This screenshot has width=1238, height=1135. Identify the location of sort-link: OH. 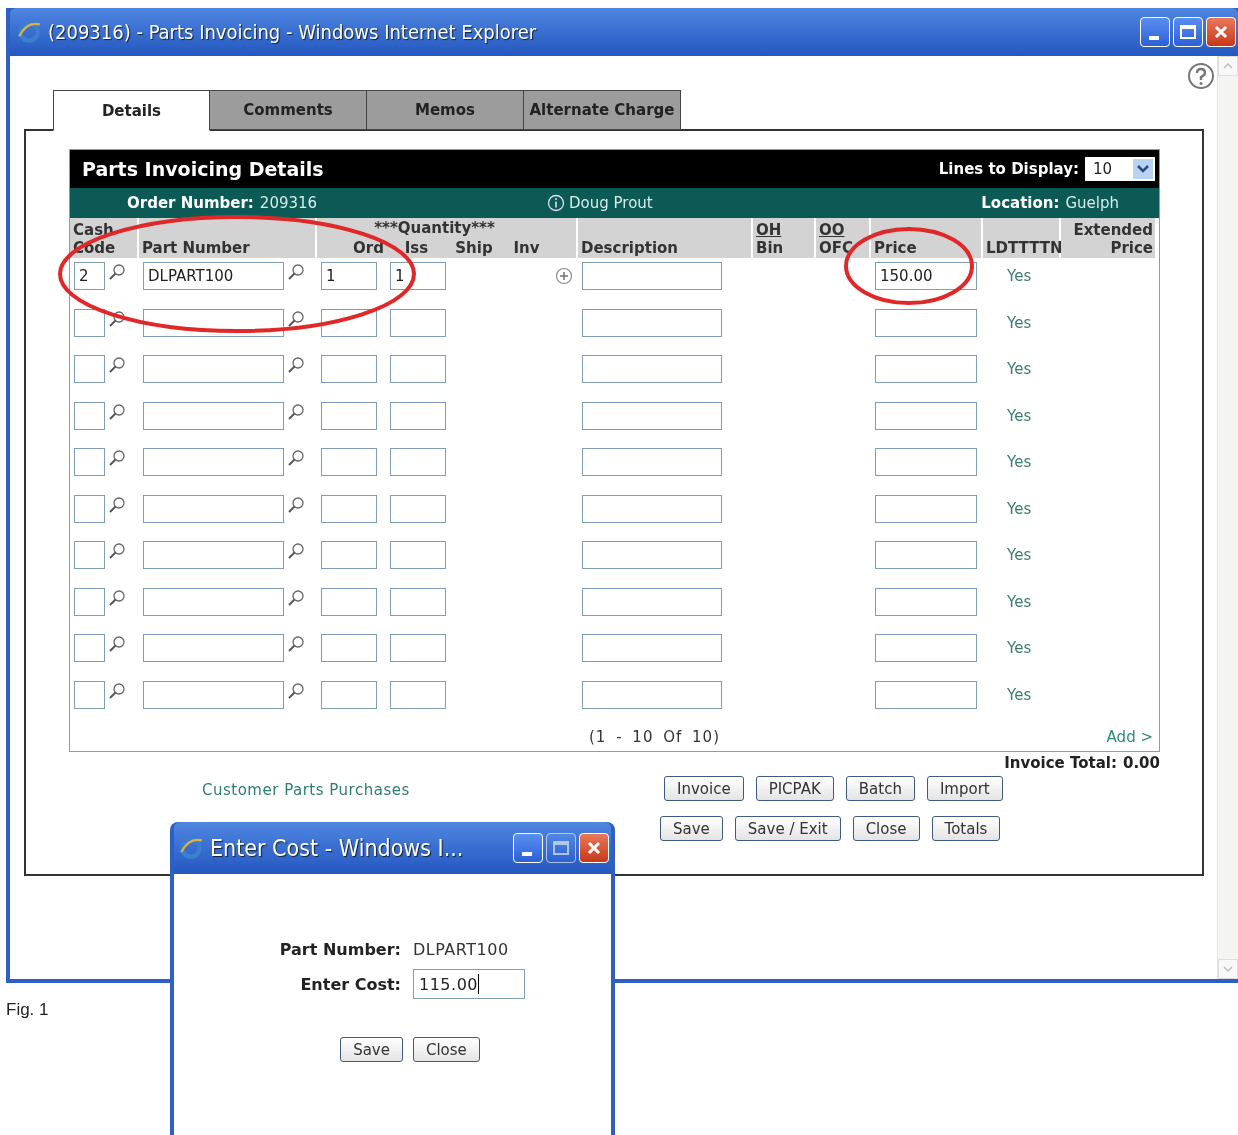
(769, 230).